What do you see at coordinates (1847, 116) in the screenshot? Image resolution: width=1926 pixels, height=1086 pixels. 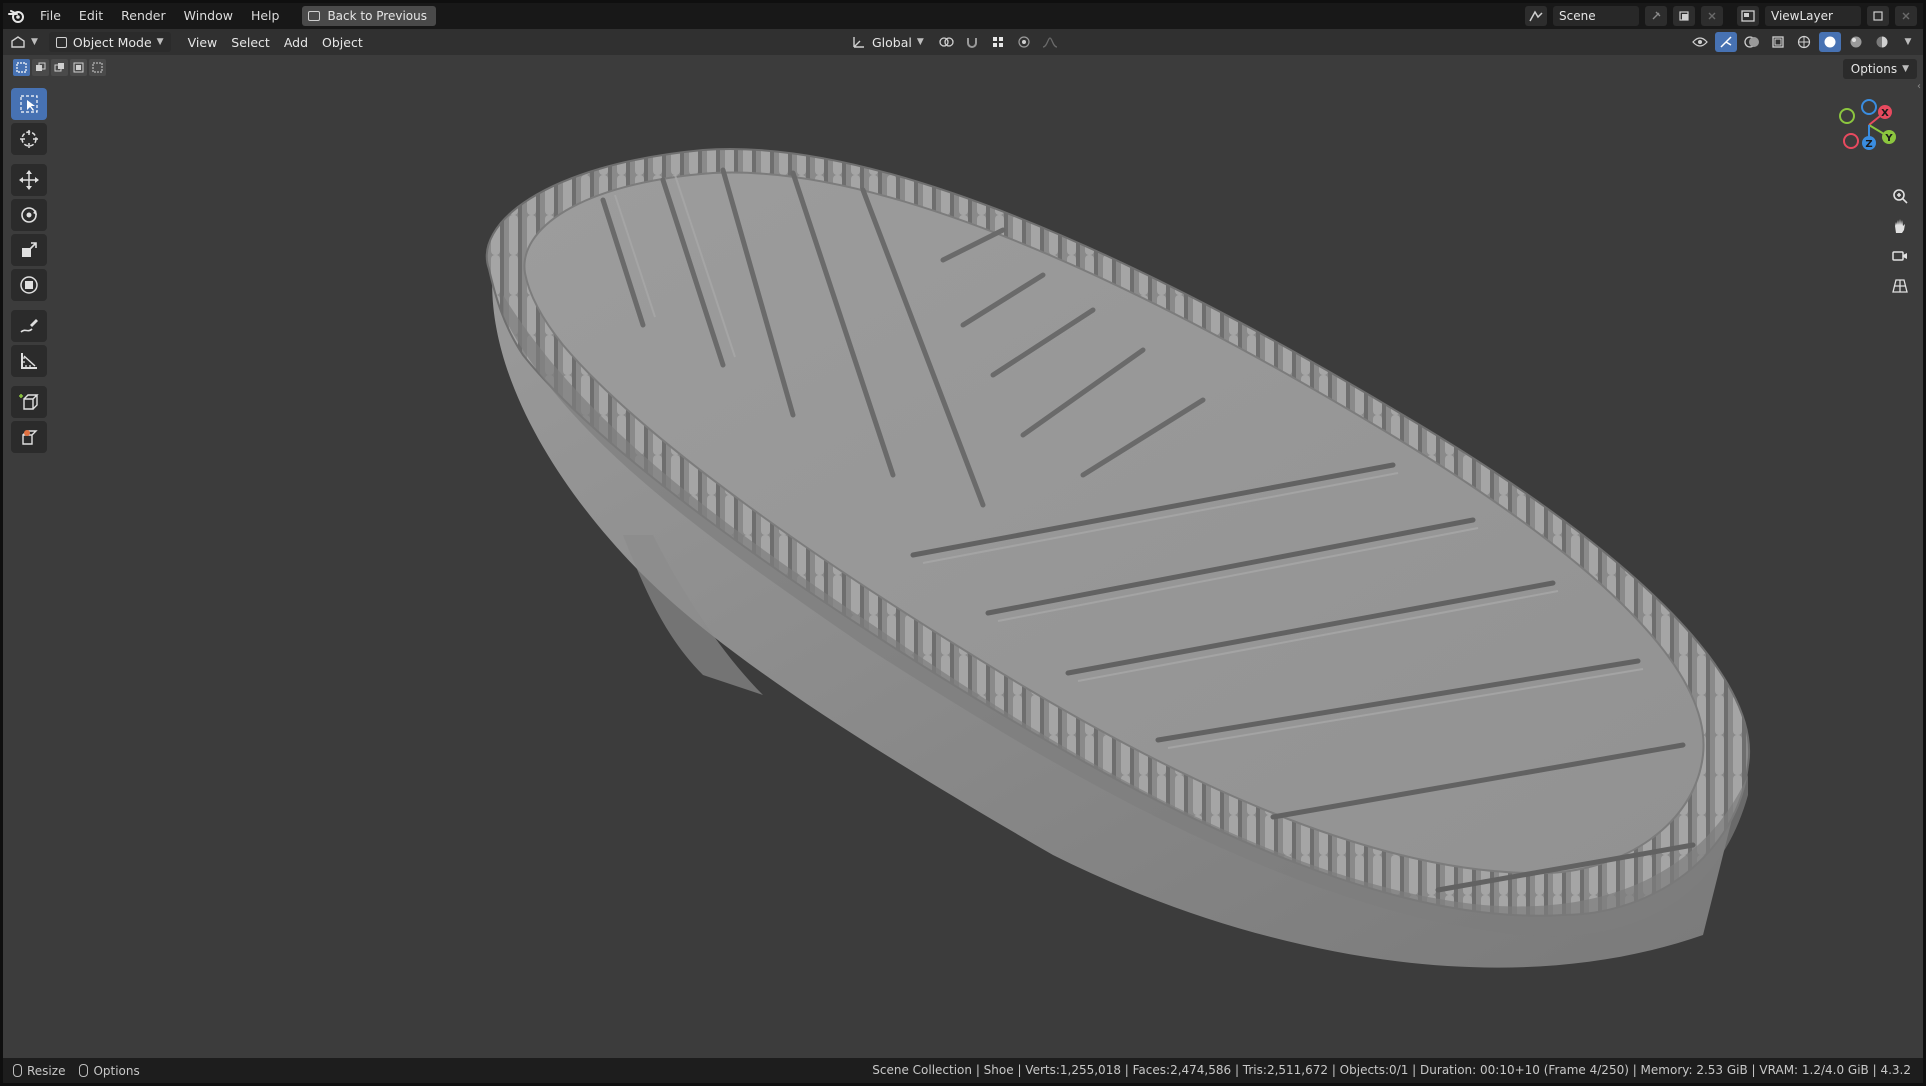 I see `gizmo-neg-y` at bounding box center [1847, 116].